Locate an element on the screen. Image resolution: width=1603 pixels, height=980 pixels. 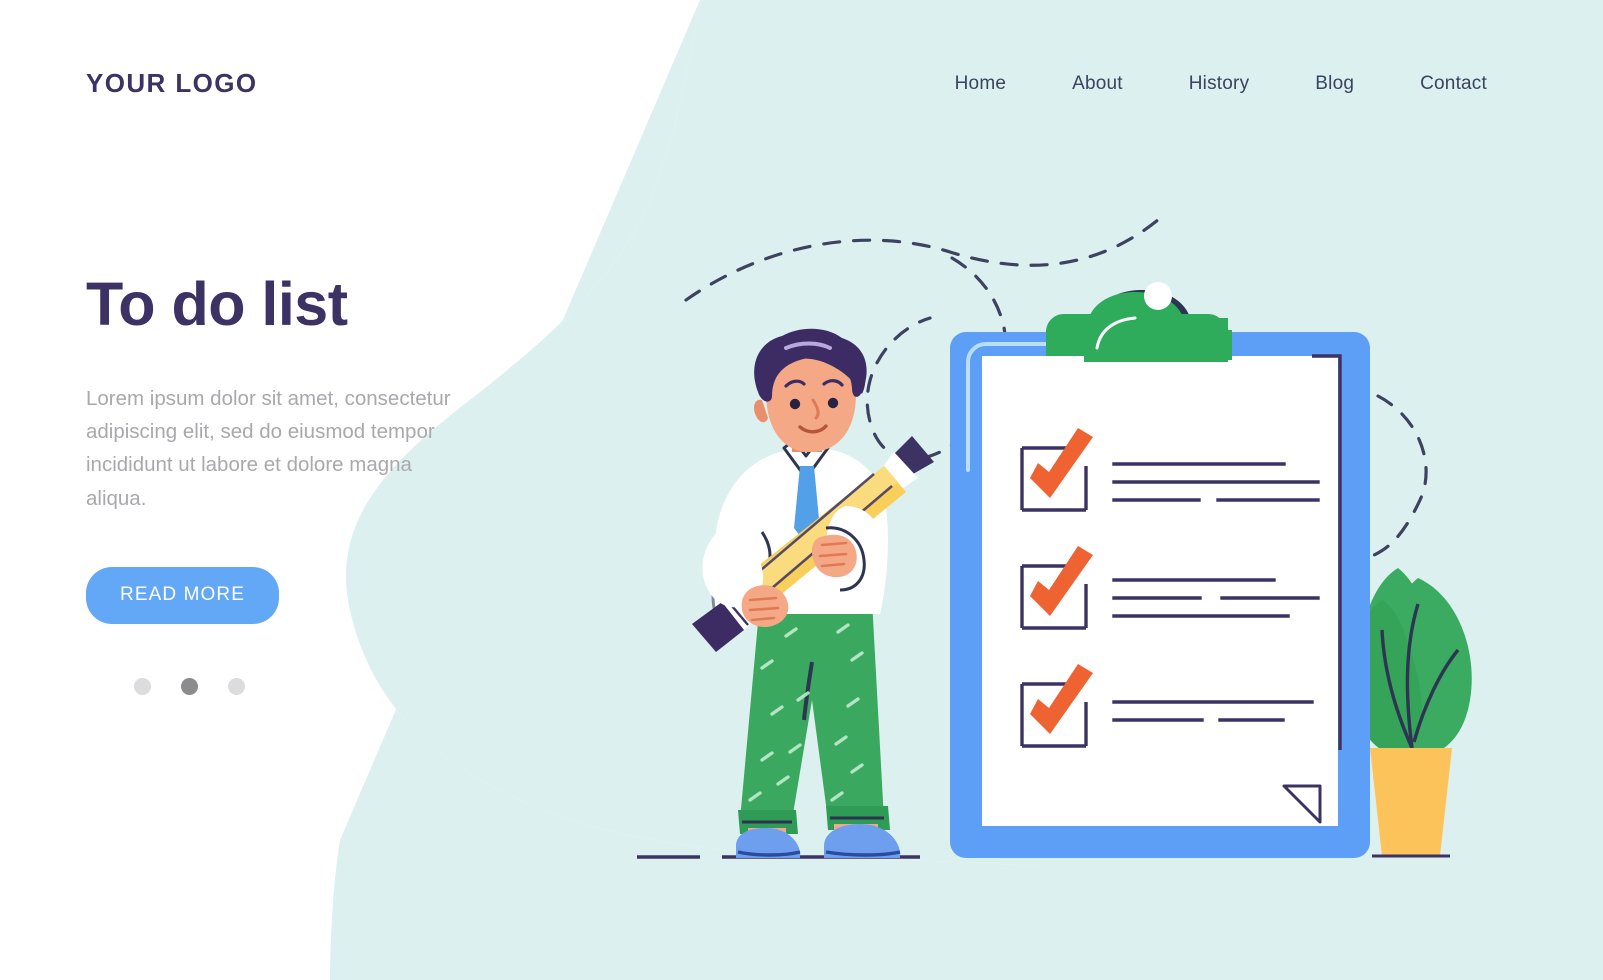
read-more-button: READ MORE is located at coordinates (182, 595).